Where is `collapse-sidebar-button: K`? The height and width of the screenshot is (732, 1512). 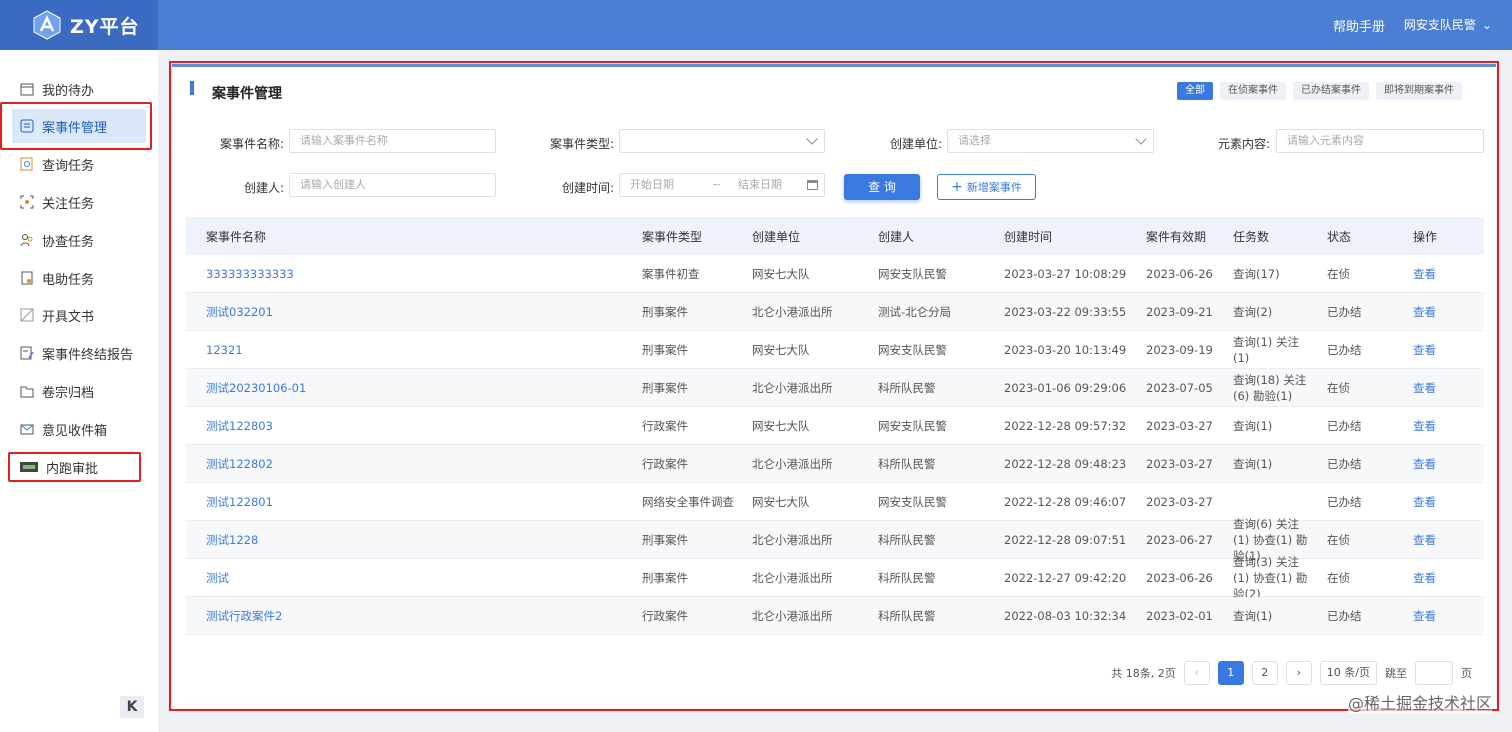
collapse-sidebar-button: K is located at coordinates (132, 707).